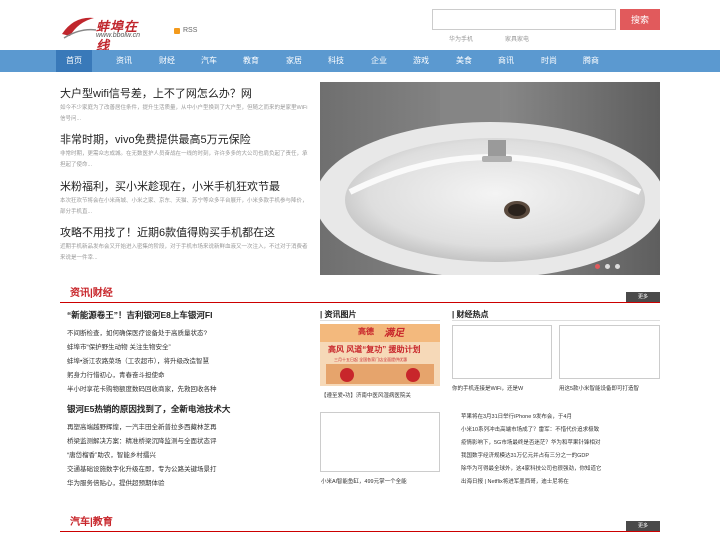 The image size is (720, 540). Describe the element at coordinates (374, 349) in the screenshot. I see `banner-text: 高风 风道“复功” 援助计划` at that location.